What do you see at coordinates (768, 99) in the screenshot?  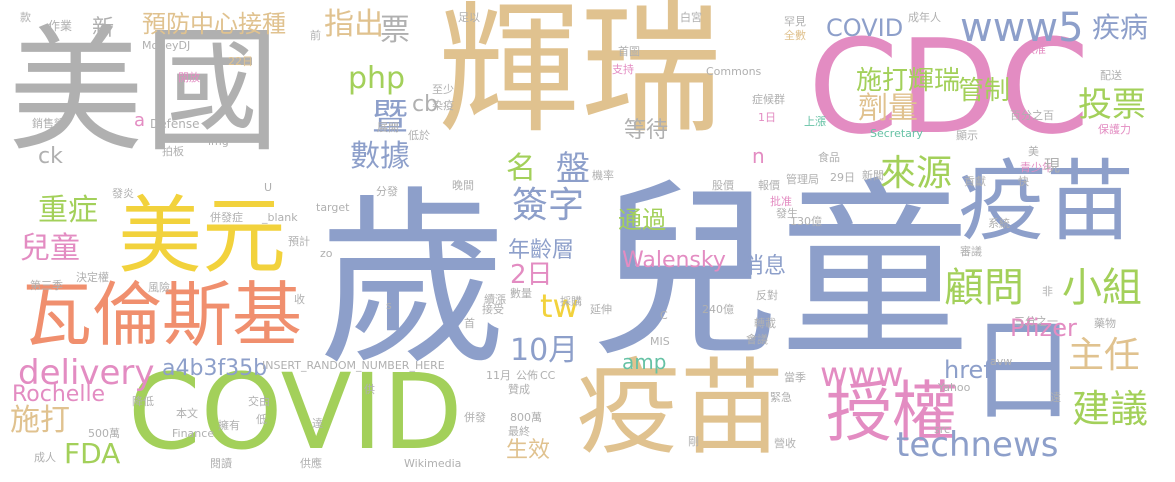 I see `word-cloud-word: 症候群` at bounding box center [768, 99].